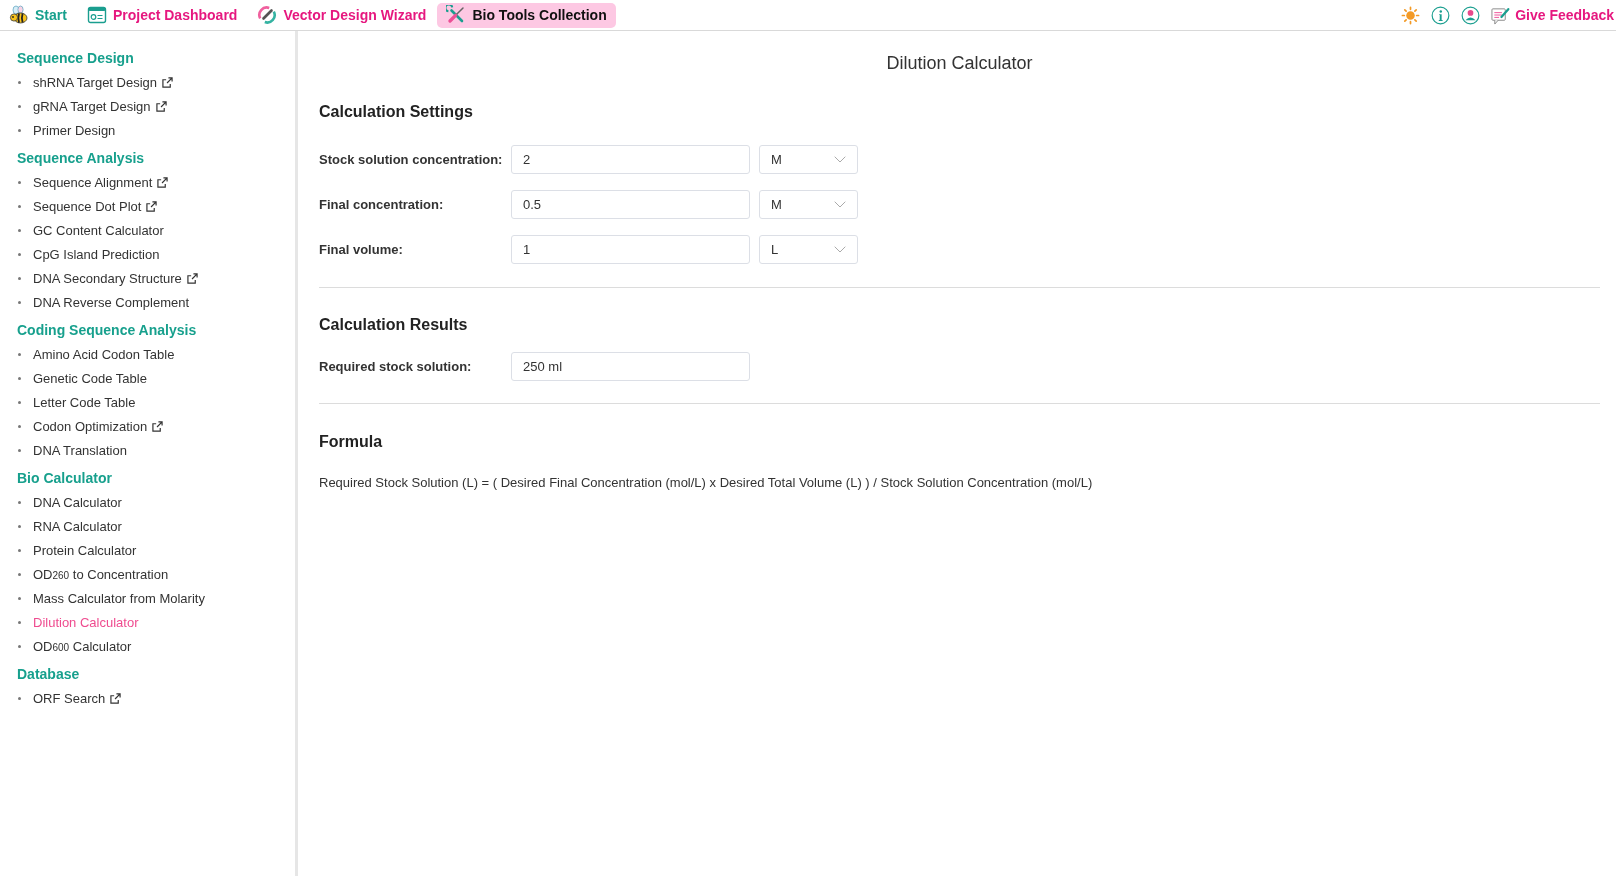 Image resolution: width=1616 pixels, height=876 pixels. What do you see at coordinates (96, 15) in the screenshot?
I see `browser-window-icon` at bounding box center [96, 15].